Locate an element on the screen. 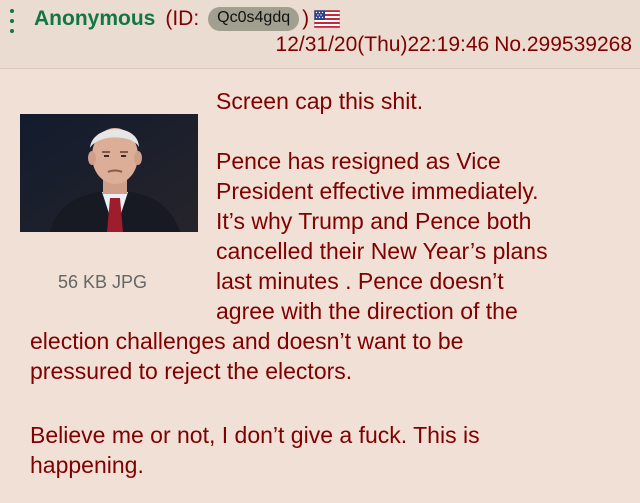 The image size is (640, 503). id-label: (ID: is located at coordinates (182, 18).